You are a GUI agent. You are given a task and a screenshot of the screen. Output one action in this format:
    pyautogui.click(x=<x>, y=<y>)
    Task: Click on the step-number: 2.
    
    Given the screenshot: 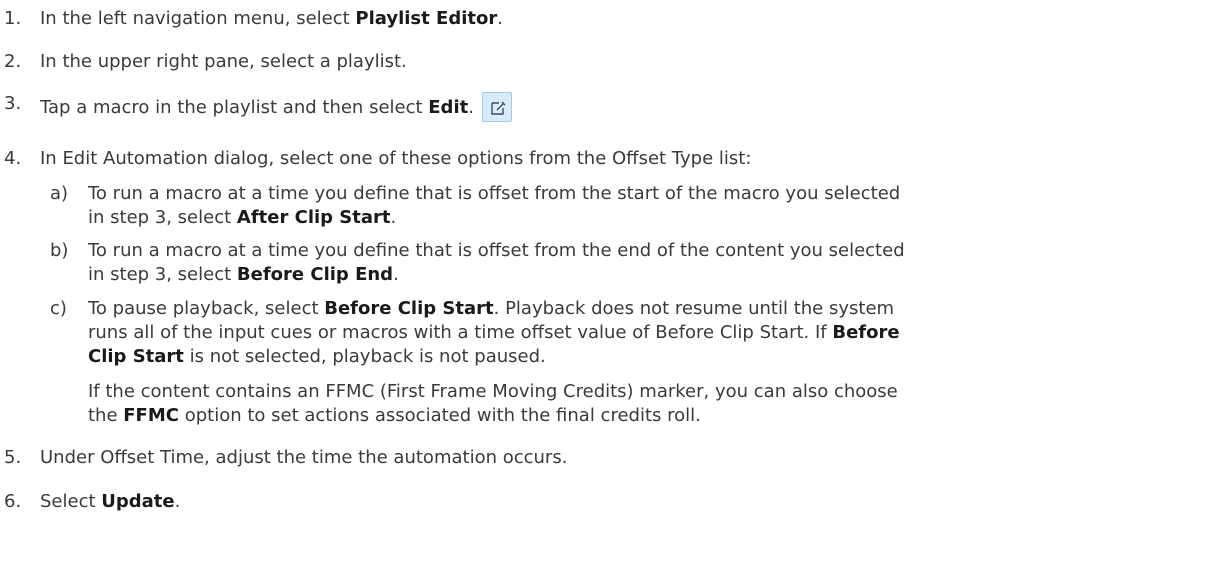 What is the action you would take?
    pyautogui.click(x=13, y=61)
    